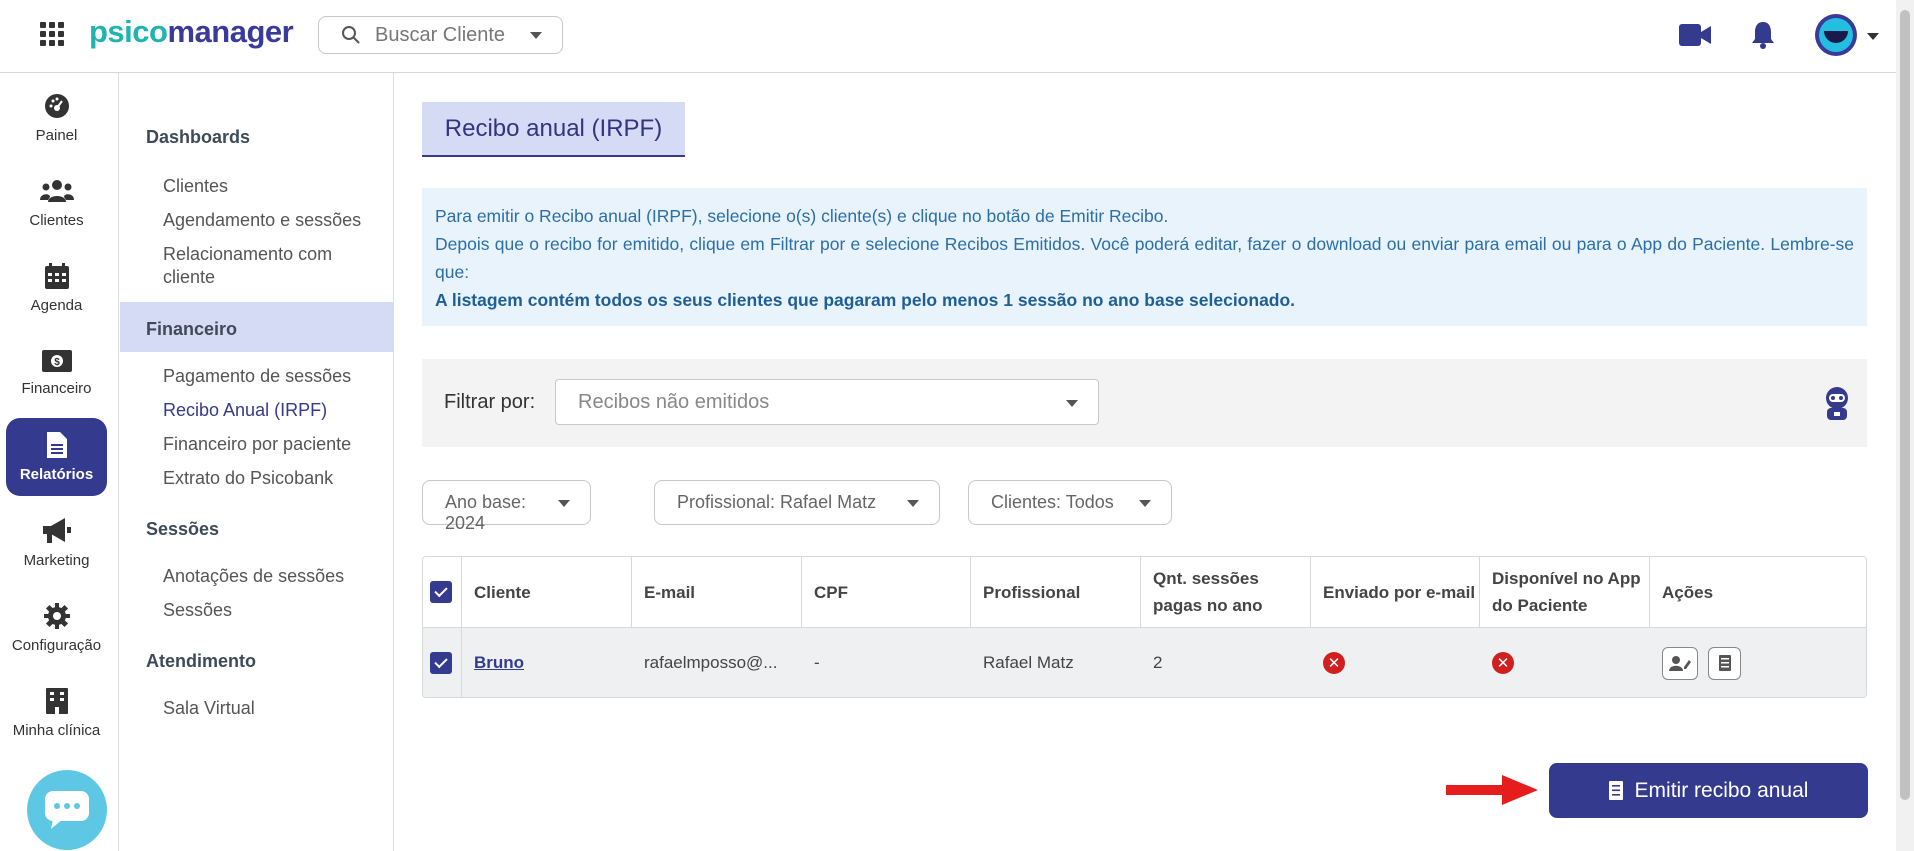 This screenshot has height=851, width=1914. I want to click on client-link: Bruno, so click(499, 663).